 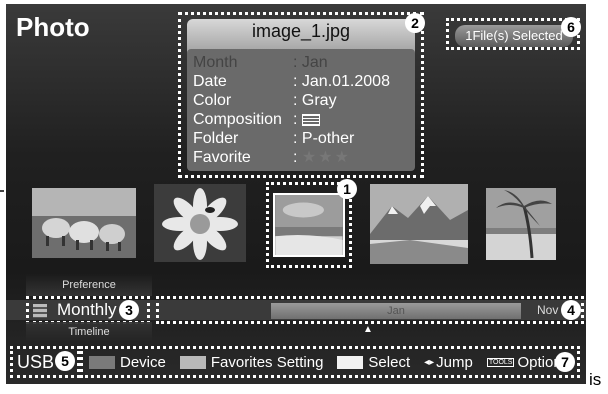 I want to click on yellow-key-icon, so click(x=350, y=362).